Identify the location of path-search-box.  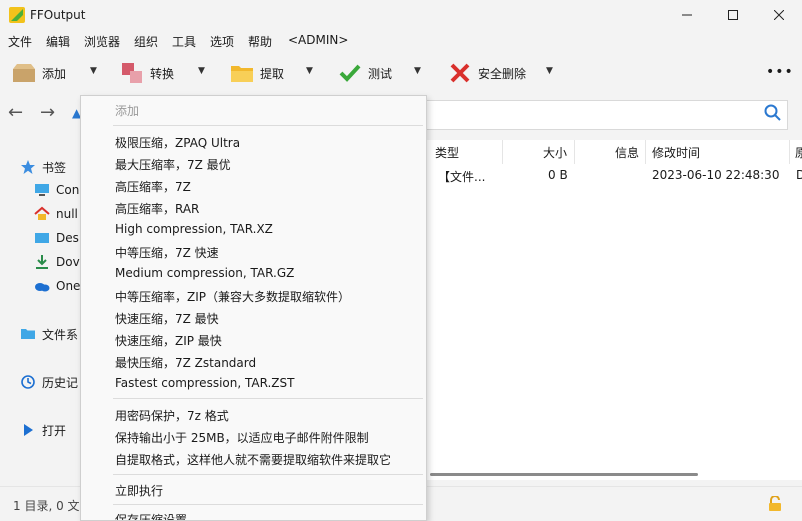
(607, 115).